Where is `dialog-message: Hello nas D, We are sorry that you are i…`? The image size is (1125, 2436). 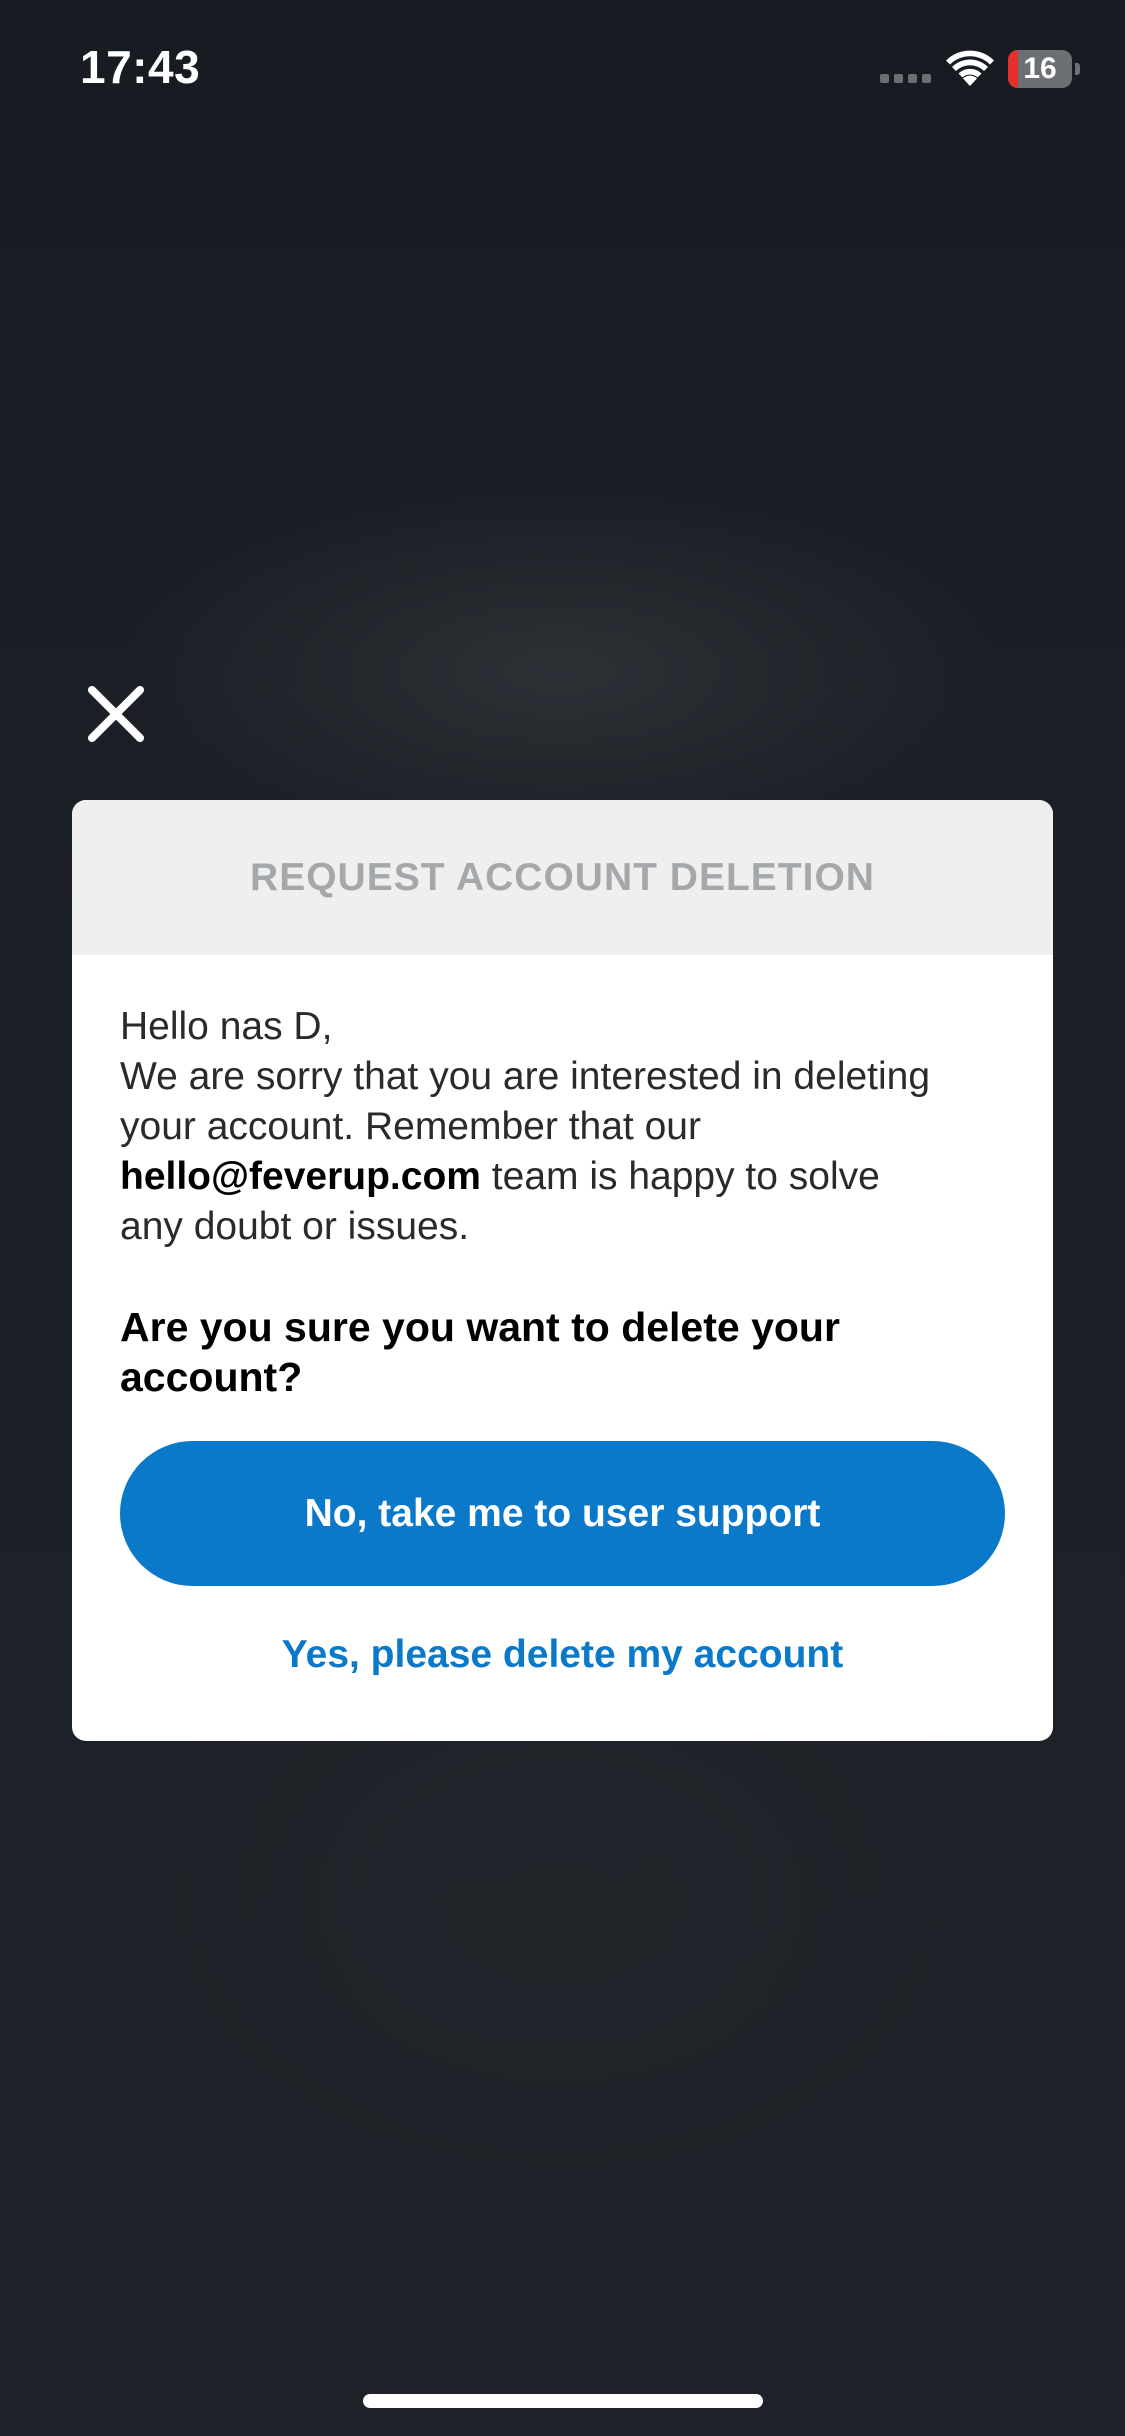 dialog-message: Hello nas D, We are sorry that you are i… is located at coordinates (570, 1127).